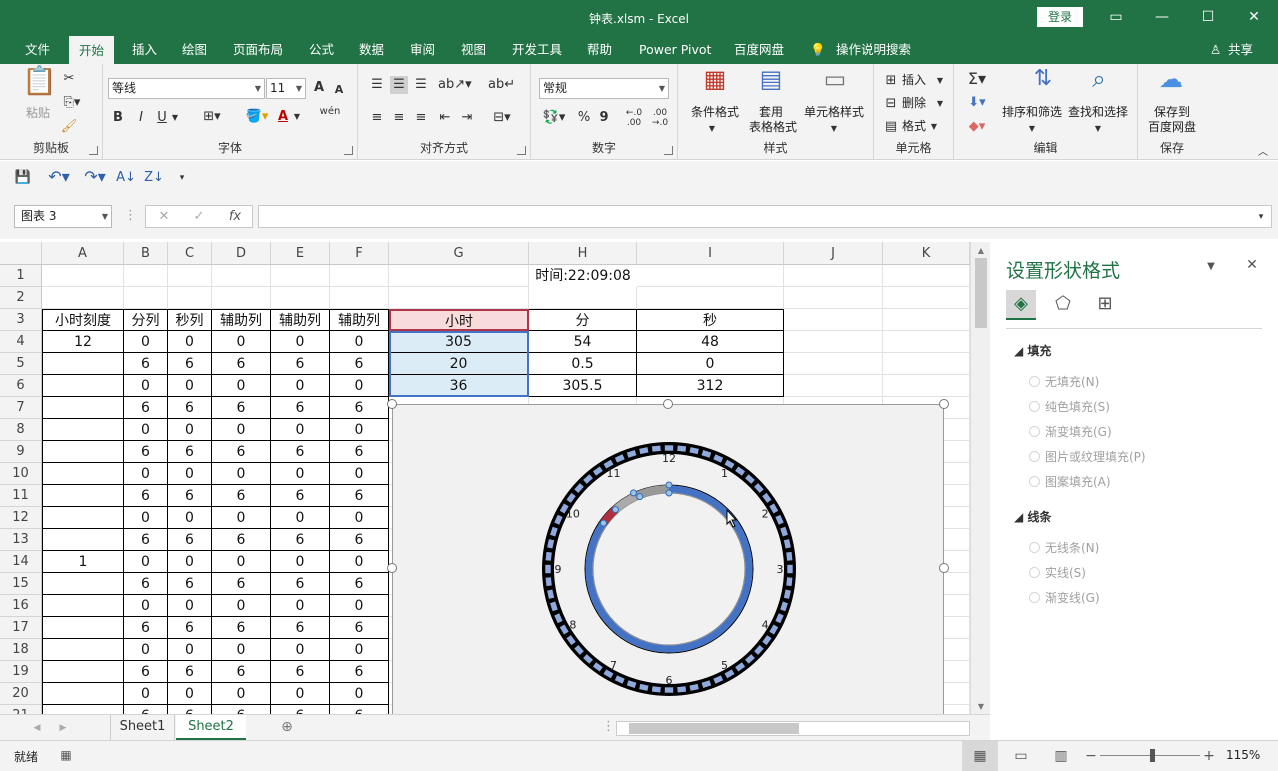  I want to click on sheet-tab-sheet2: Sheet2, so click(211, 727).